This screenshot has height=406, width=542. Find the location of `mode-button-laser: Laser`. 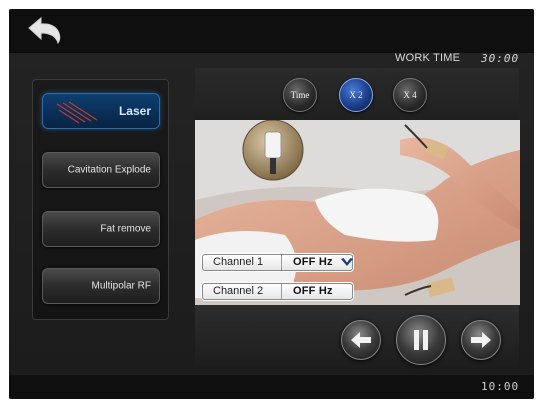

mode-button-laser: Laser is located at coordinates (101, 111).